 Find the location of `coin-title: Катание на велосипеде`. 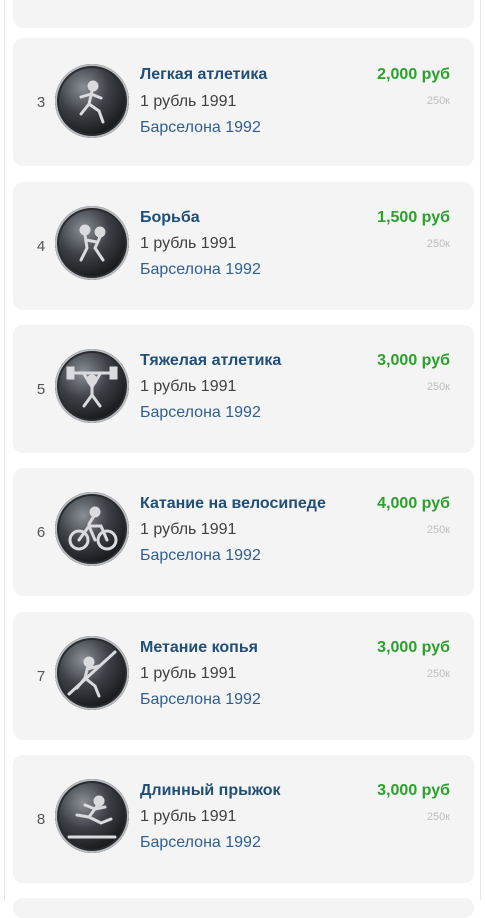

coin-title: Катание на велосипеде is located at coordinates (233, 504).